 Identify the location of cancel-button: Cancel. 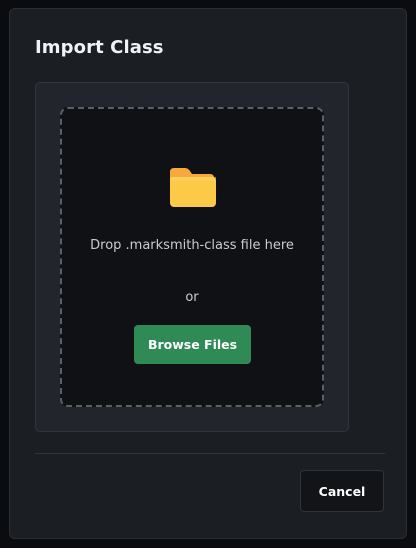
(342, 491).